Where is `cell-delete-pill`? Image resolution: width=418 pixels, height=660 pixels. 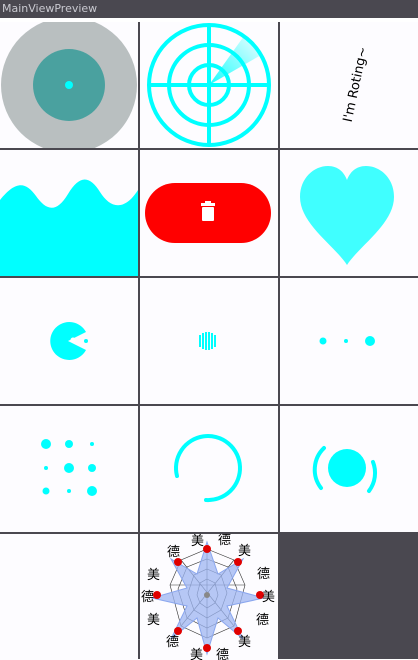 cell-delete-pill is located at coordinates (209, 213).